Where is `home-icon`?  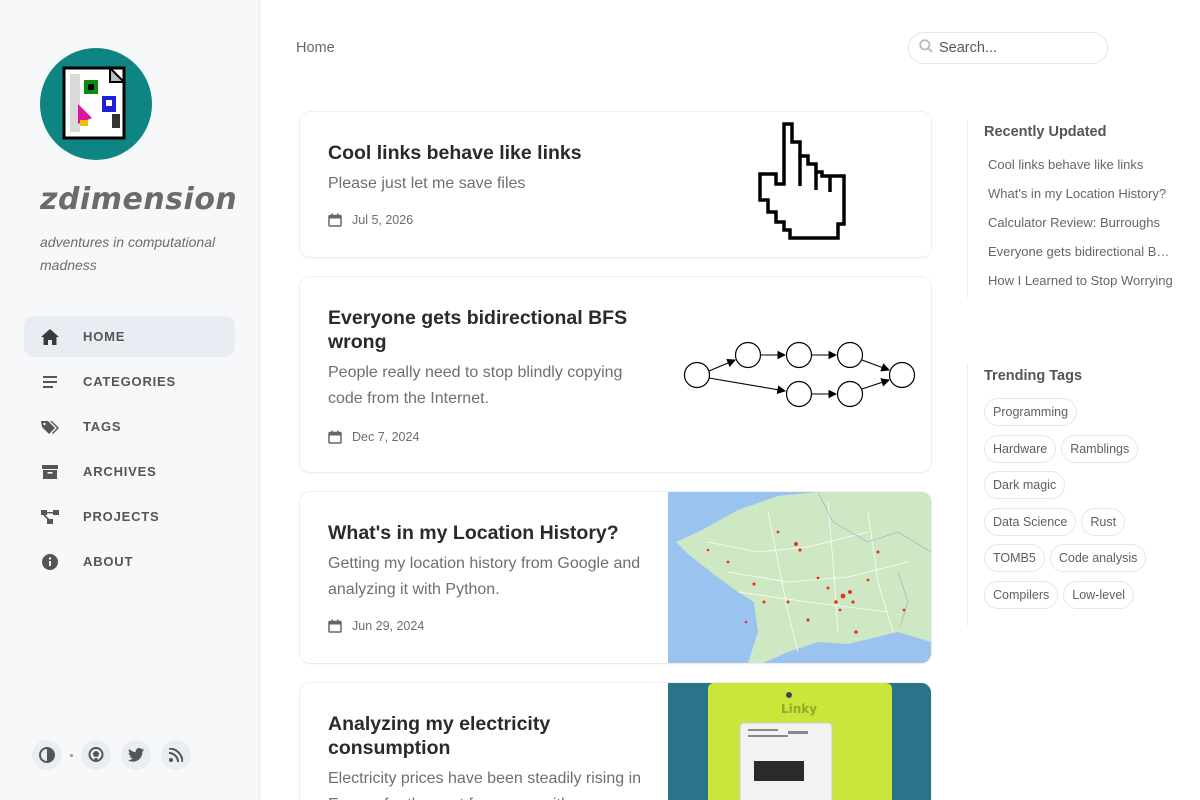 home-icon is located at coordinates (50, 337).